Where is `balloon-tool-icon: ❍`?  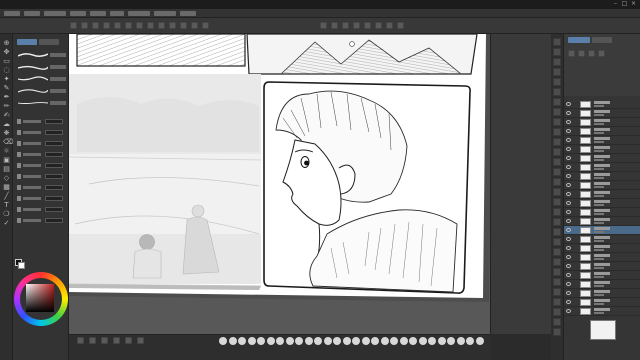 balloon-tool-icon: ❍ is located at coordinates (6, 214).